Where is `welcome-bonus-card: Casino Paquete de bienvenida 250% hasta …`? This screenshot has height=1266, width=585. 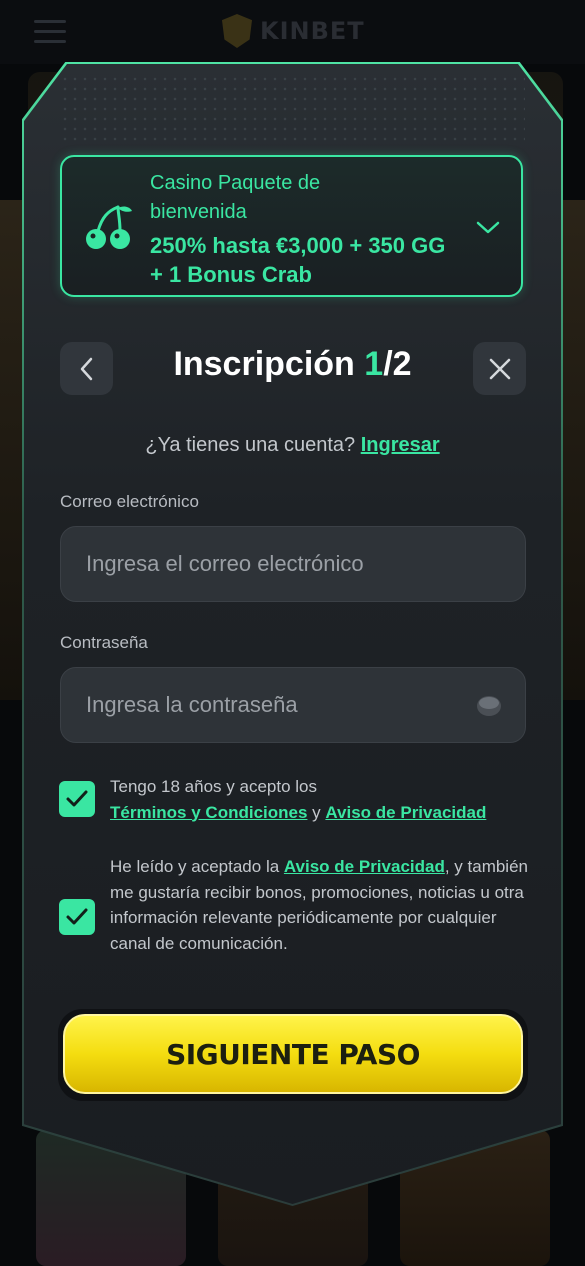 welcome-bonus-card: Casino Paquete de bienvenida 250% hasta … is located at coordinates (291, 226).